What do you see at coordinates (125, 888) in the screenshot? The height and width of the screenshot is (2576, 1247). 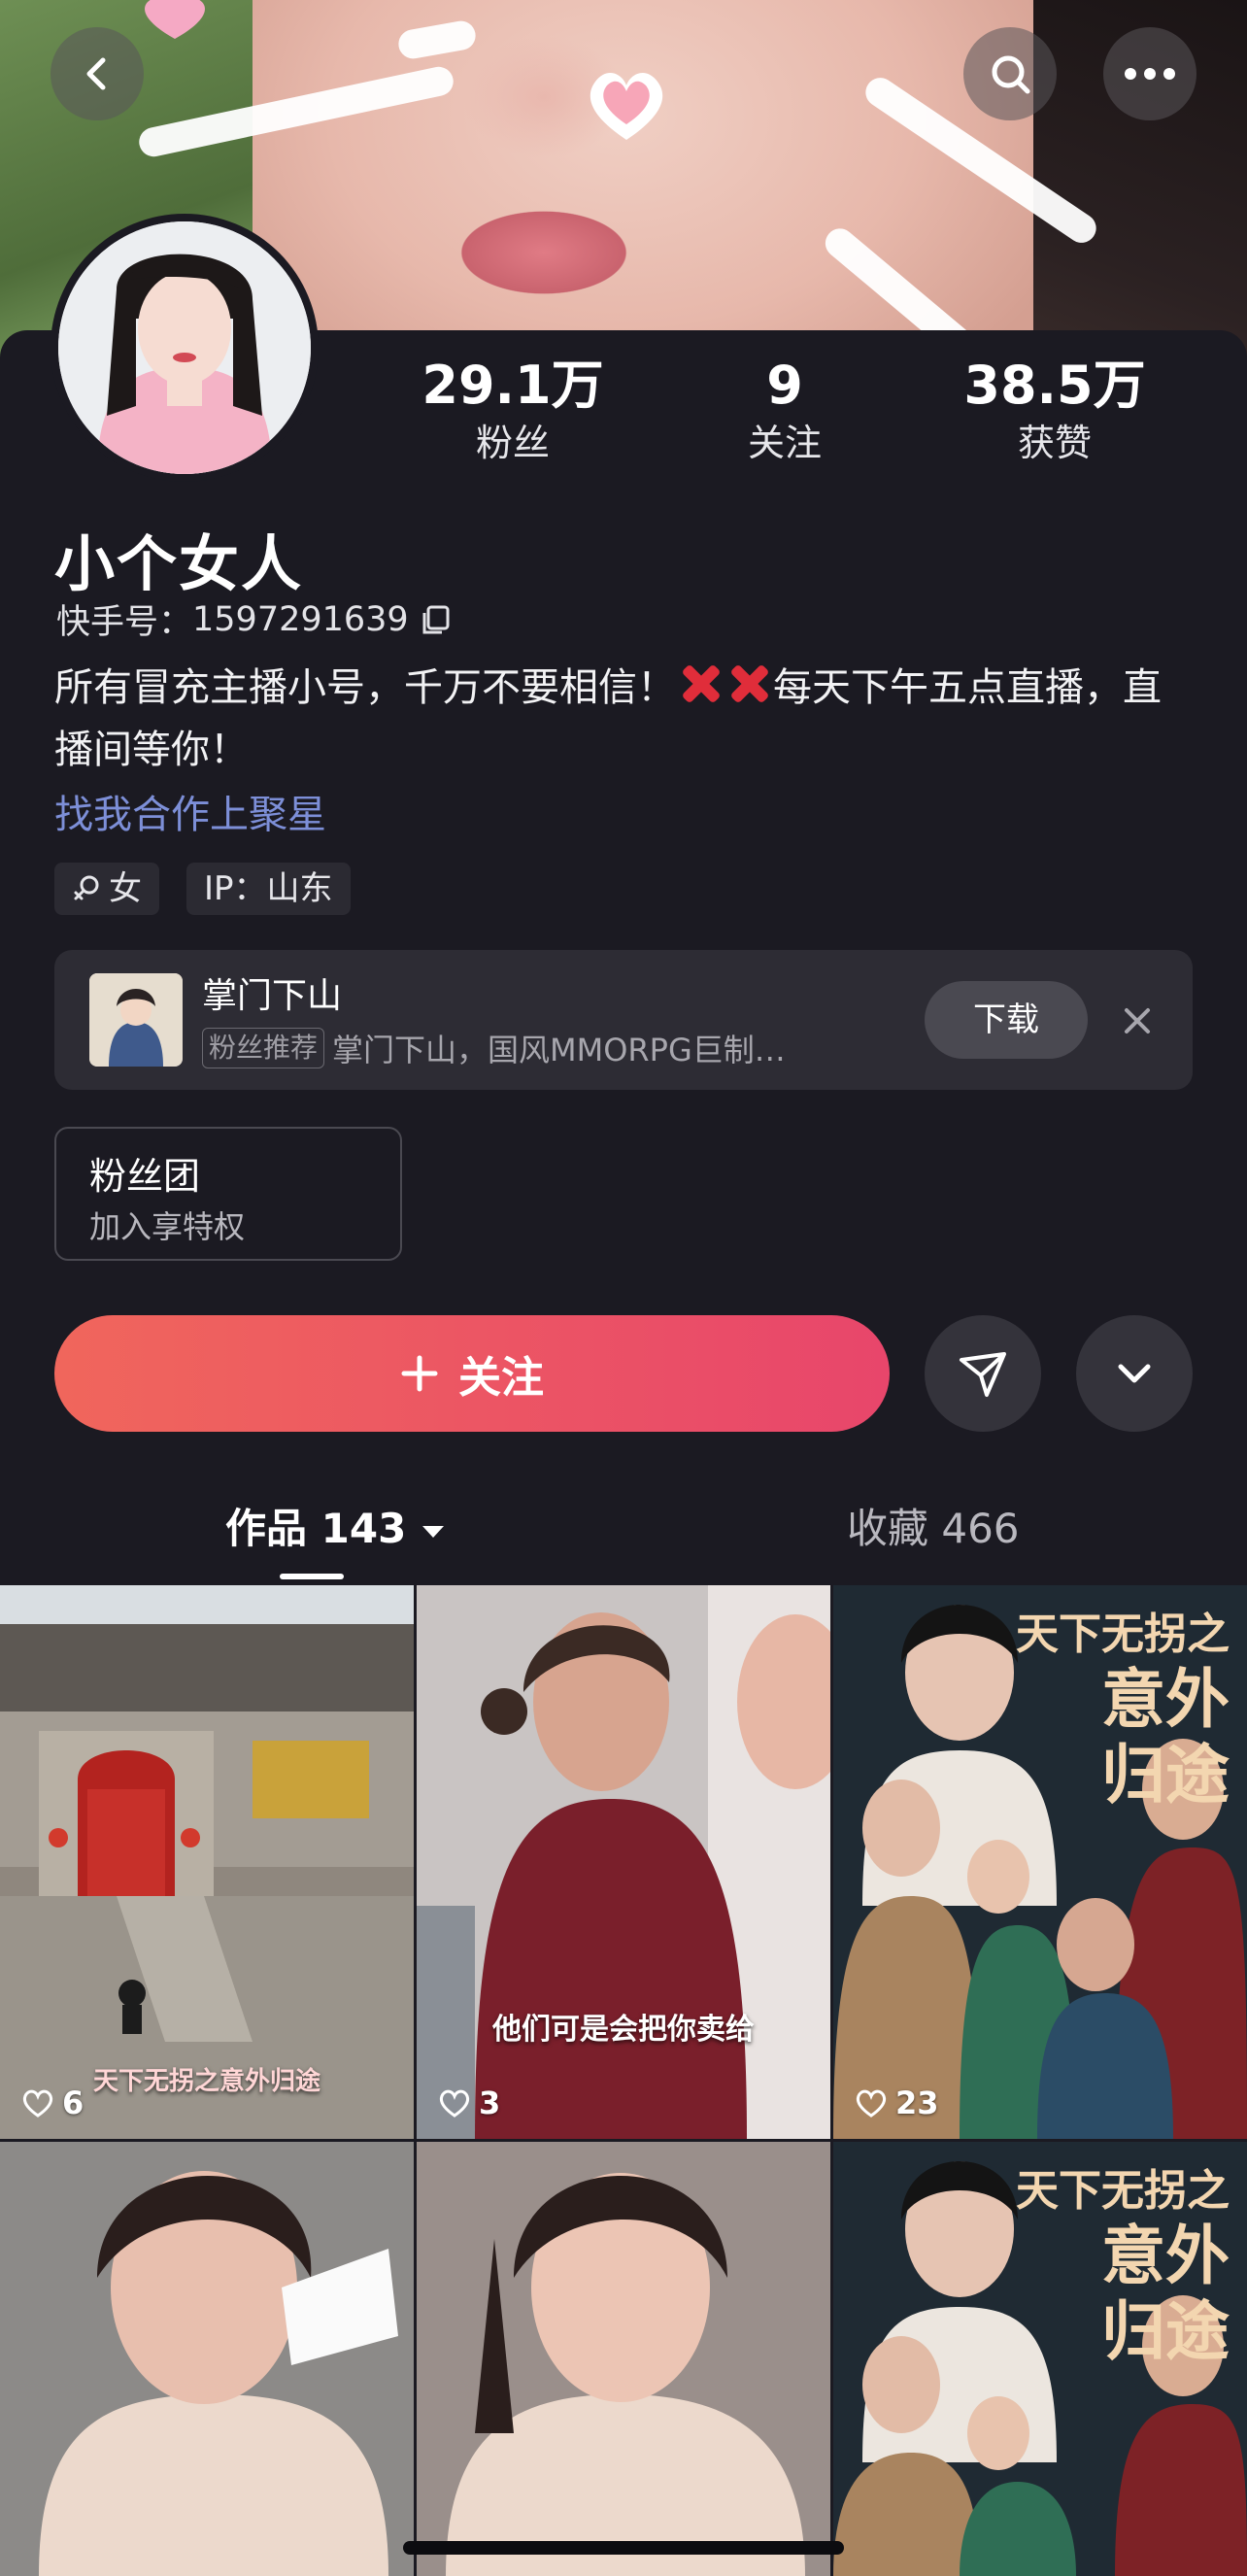 I see `gender-text: 女` at bounding box center [125, 888].